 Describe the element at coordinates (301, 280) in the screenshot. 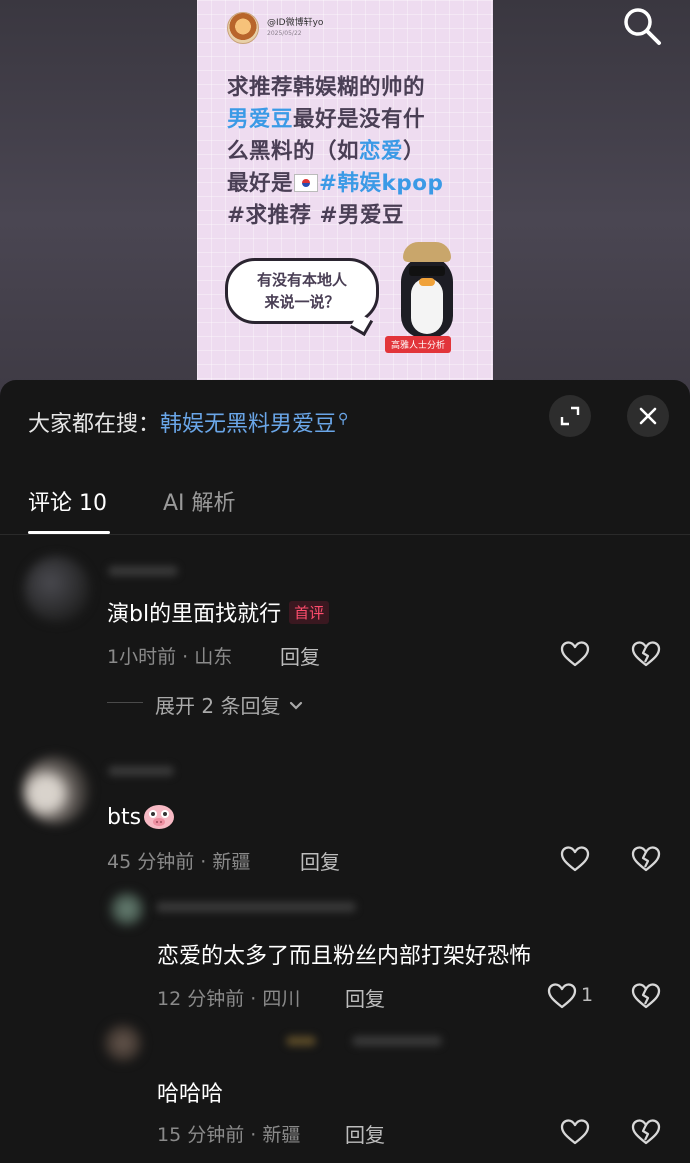

I see `bubble-line-1: 有没有本地人` at that location.